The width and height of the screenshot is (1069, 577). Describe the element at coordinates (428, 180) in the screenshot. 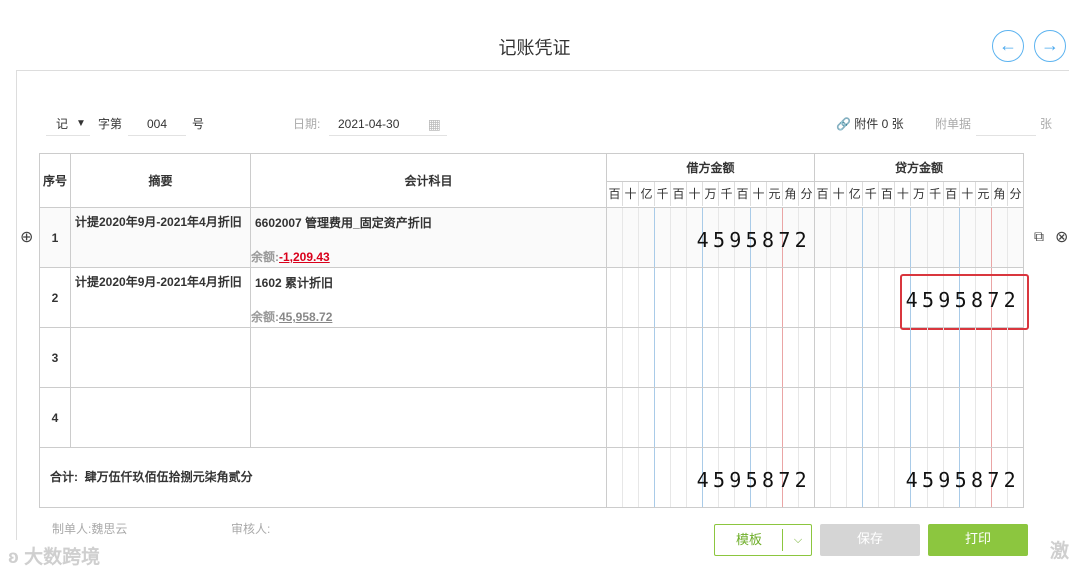

I see `col-header-account: 会计科目` at that location.